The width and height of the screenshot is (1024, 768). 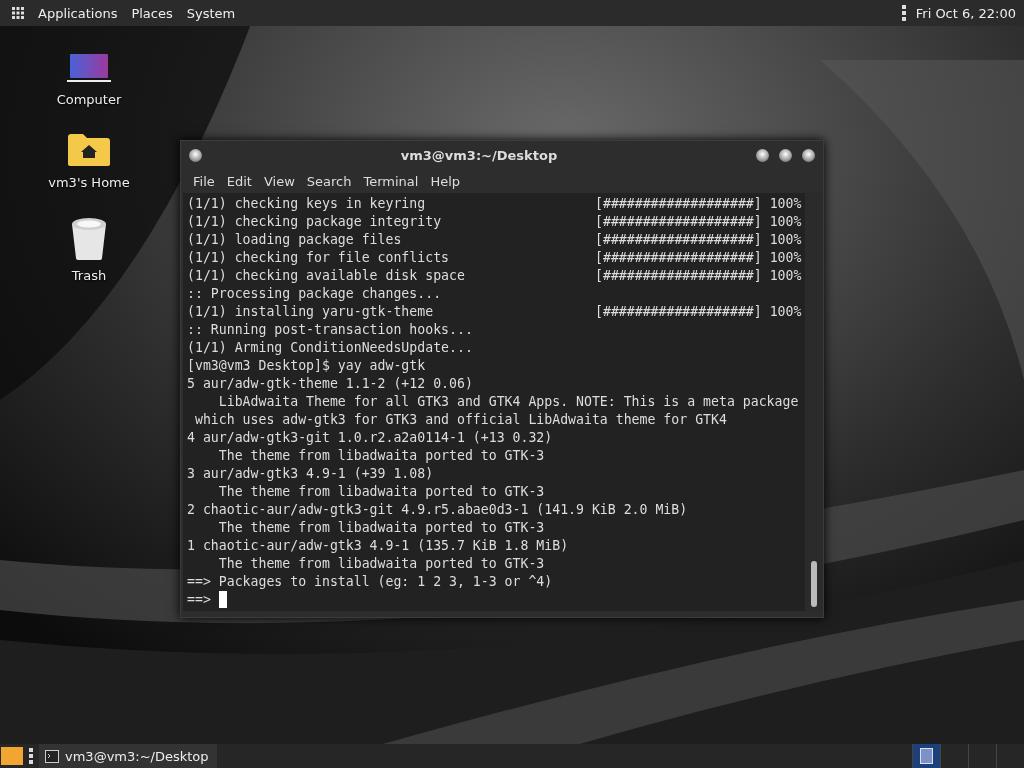 What do you see at coordinates (965, 13) in the screenshot?
I see `clock: Fri Oct 6, 22:00` at bounding box center [965, 13].